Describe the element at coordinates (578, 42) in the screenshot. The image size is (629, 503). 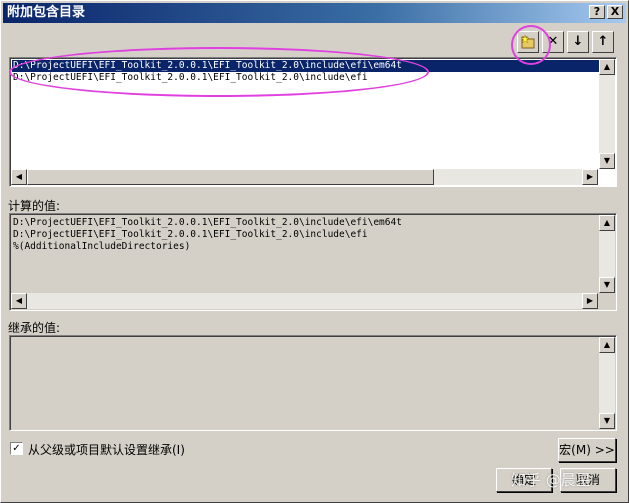
I see `move-down-button: ↓` at that location.